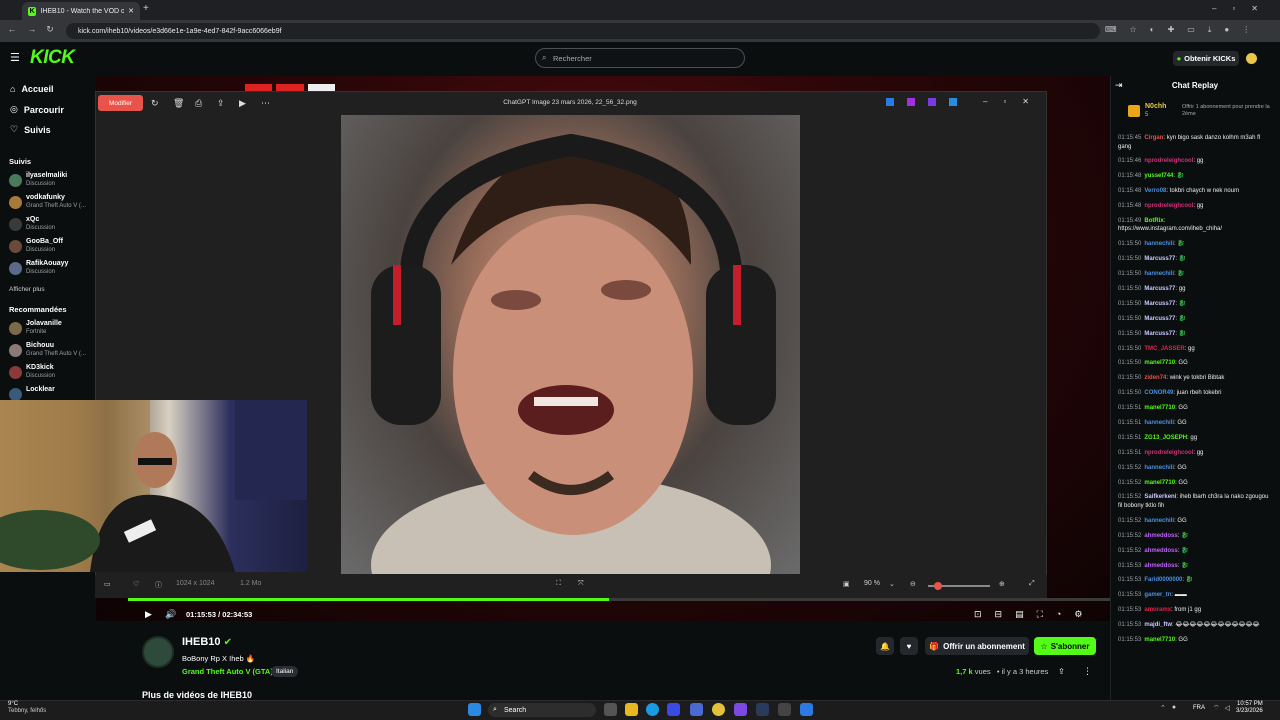 This screenshot has height=720, width=1280. I want to click on fit-screen-icon: ⛶, so click(558, 584).